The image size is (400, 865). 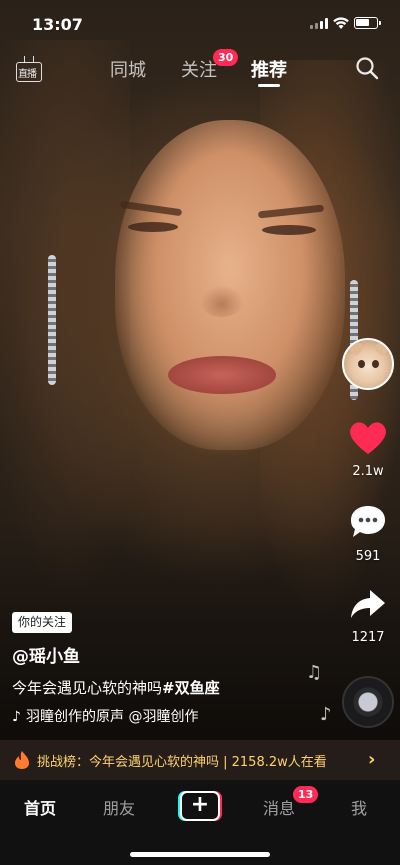 What do you see at coordinates (326, 714) in the screenshot?
I see `music-note-icon: ♪` at bounding box center [326, 714].